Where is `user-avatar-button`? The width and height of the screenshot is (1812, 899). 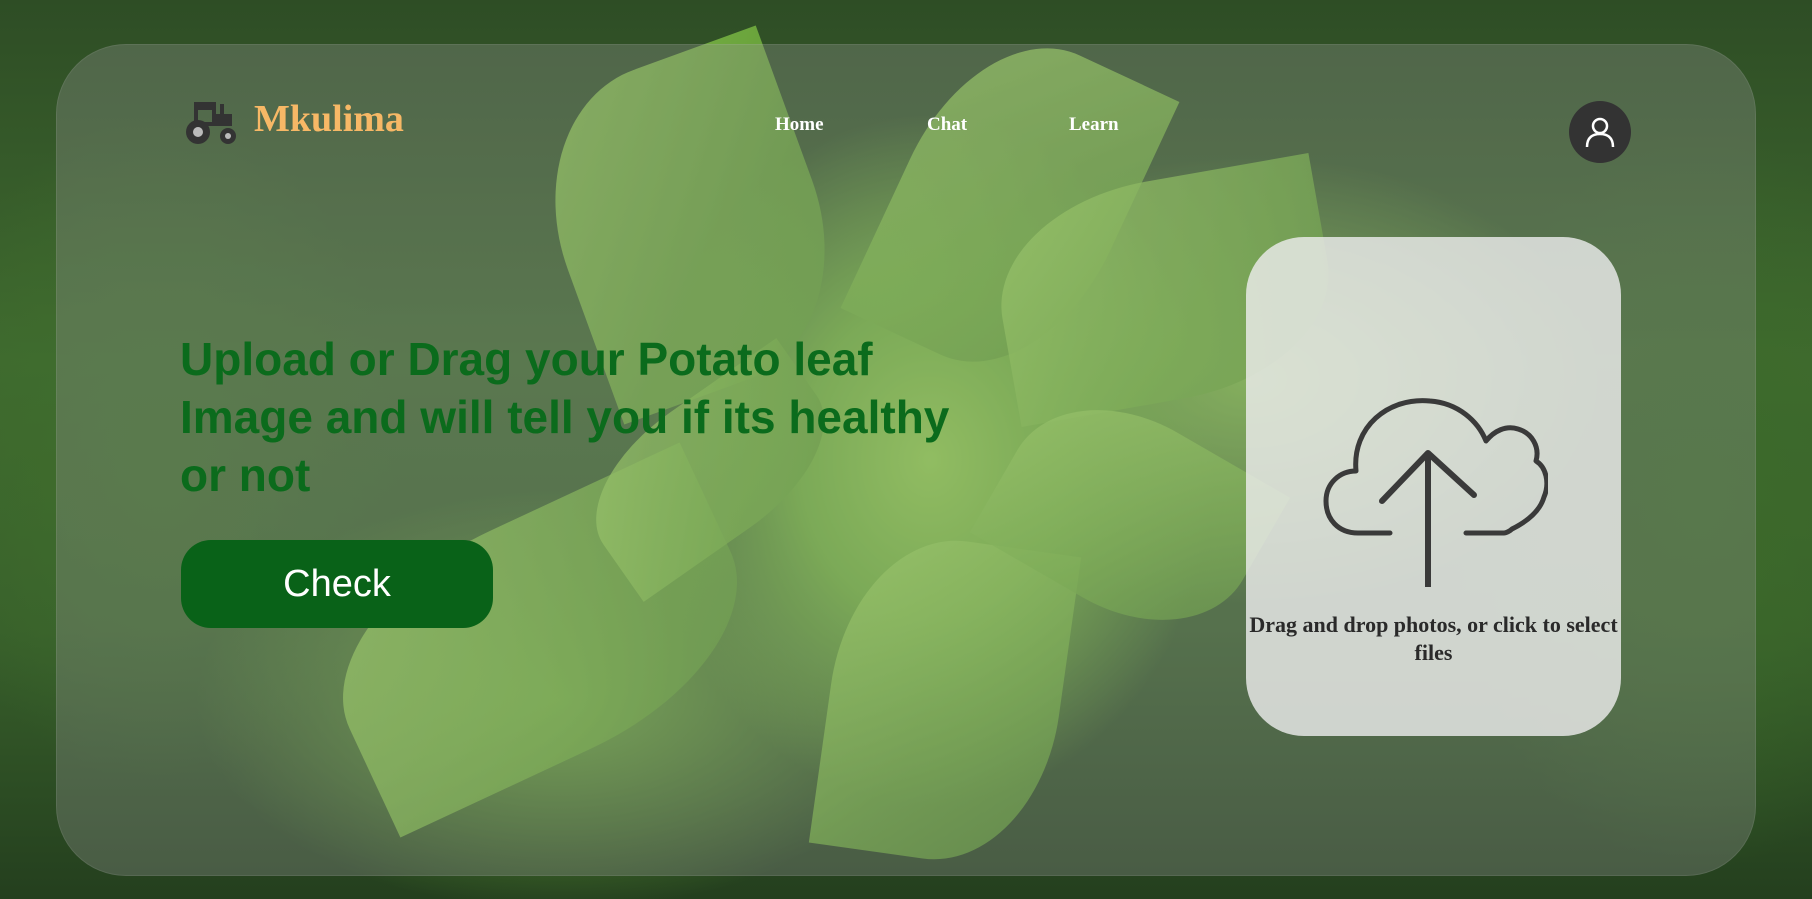
user-avatar-button is located at coordinates (1600, 132).